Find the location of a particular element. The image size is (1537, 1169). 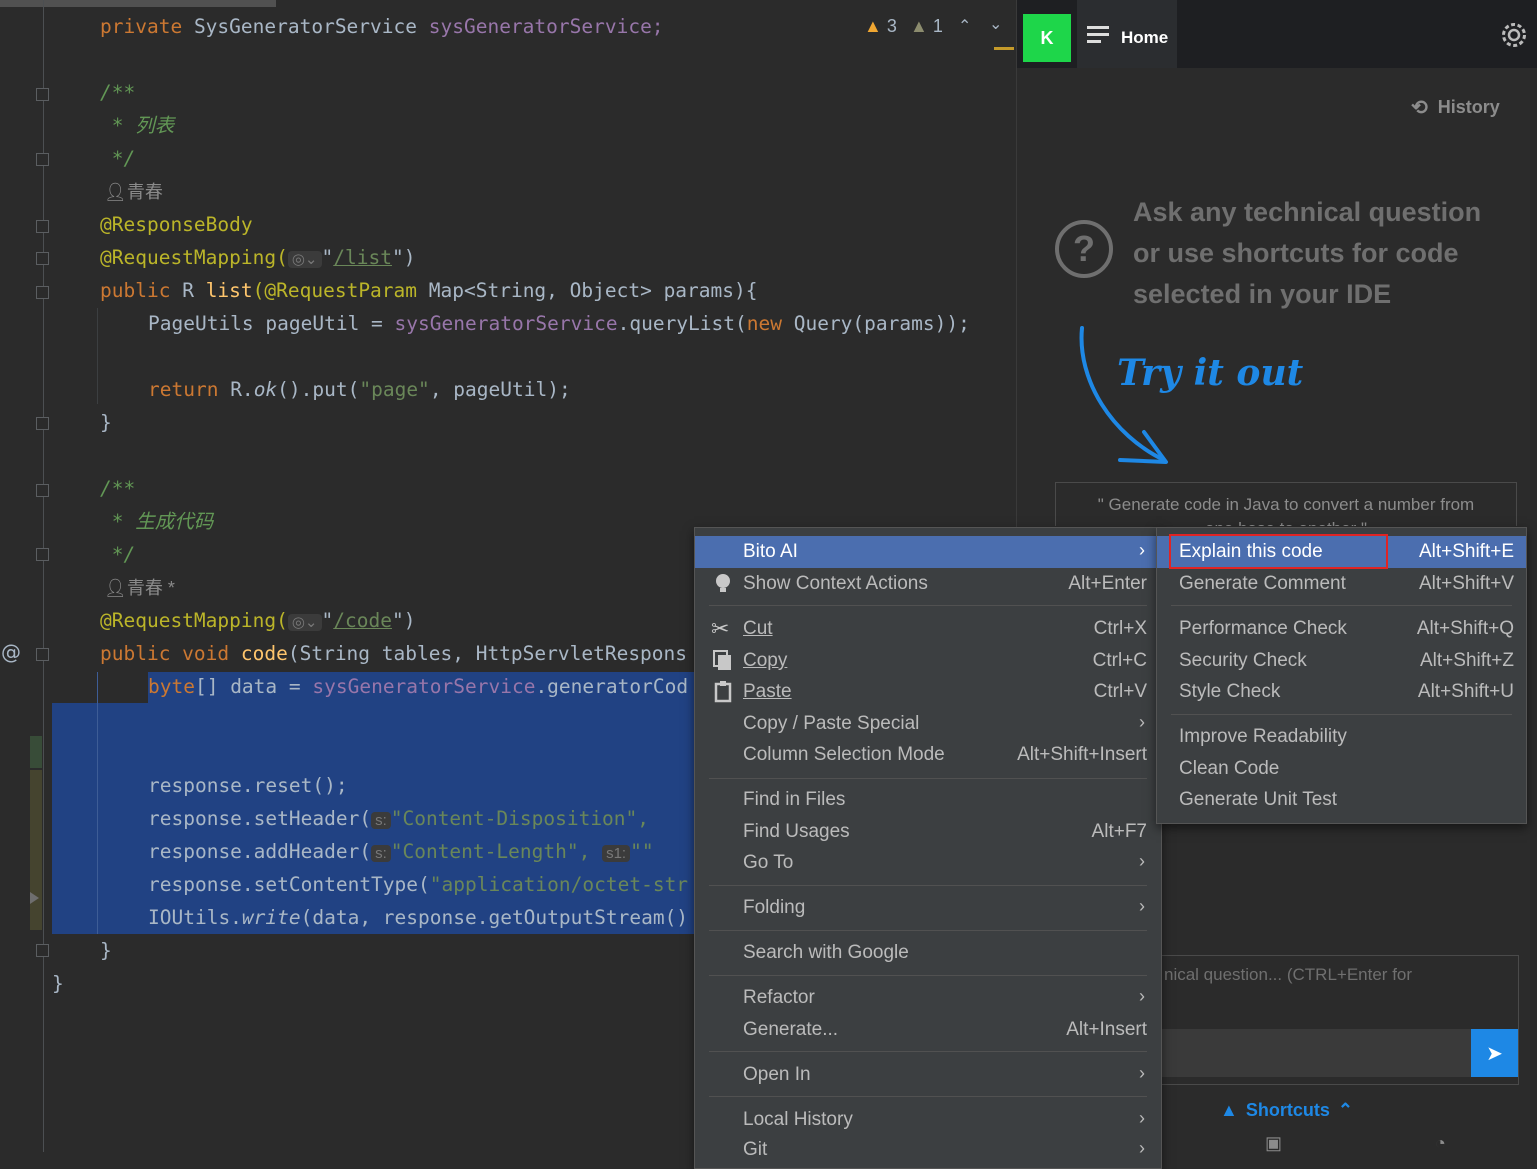

arrow-illustration is located at coordinates (1123, 395).